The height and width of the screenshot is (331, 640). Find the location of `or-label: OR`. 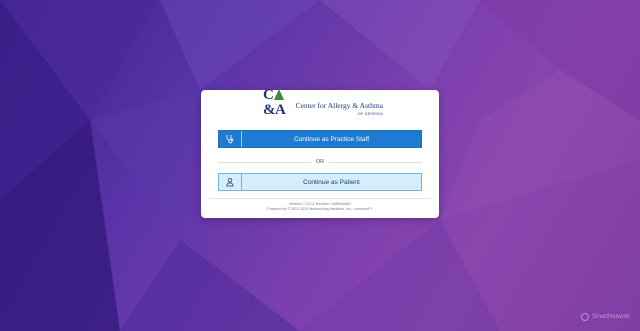

or-label: OR is located at coordinates (320, 162).